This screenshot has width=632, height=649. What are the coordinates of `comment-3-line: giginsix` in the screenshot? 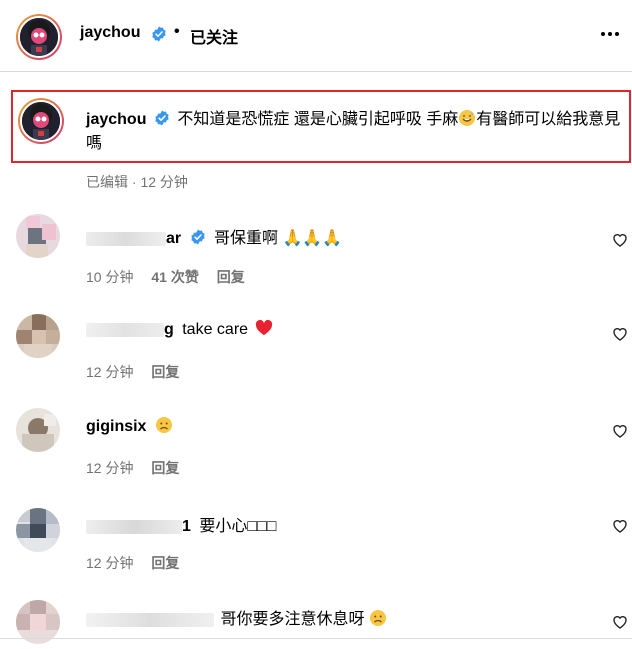 It's located at (129, 426).